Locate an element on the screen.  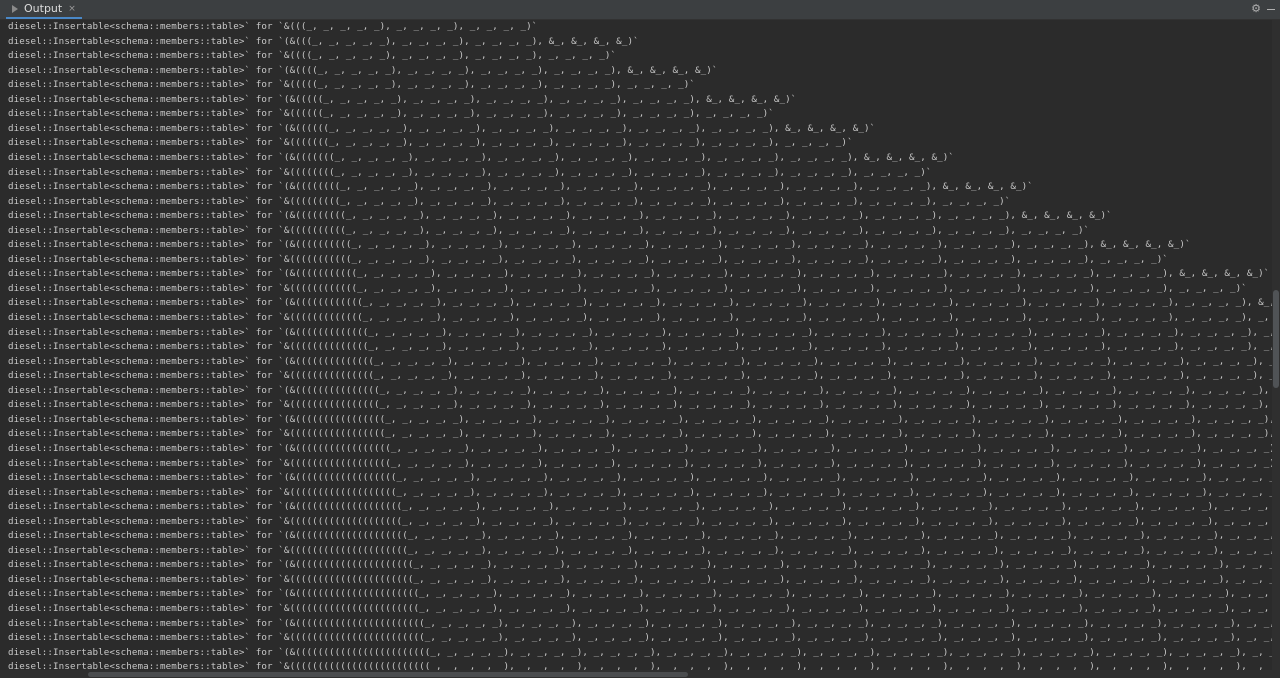
vertical-scrollbar-thumb is located at coordinates (1276, 339).